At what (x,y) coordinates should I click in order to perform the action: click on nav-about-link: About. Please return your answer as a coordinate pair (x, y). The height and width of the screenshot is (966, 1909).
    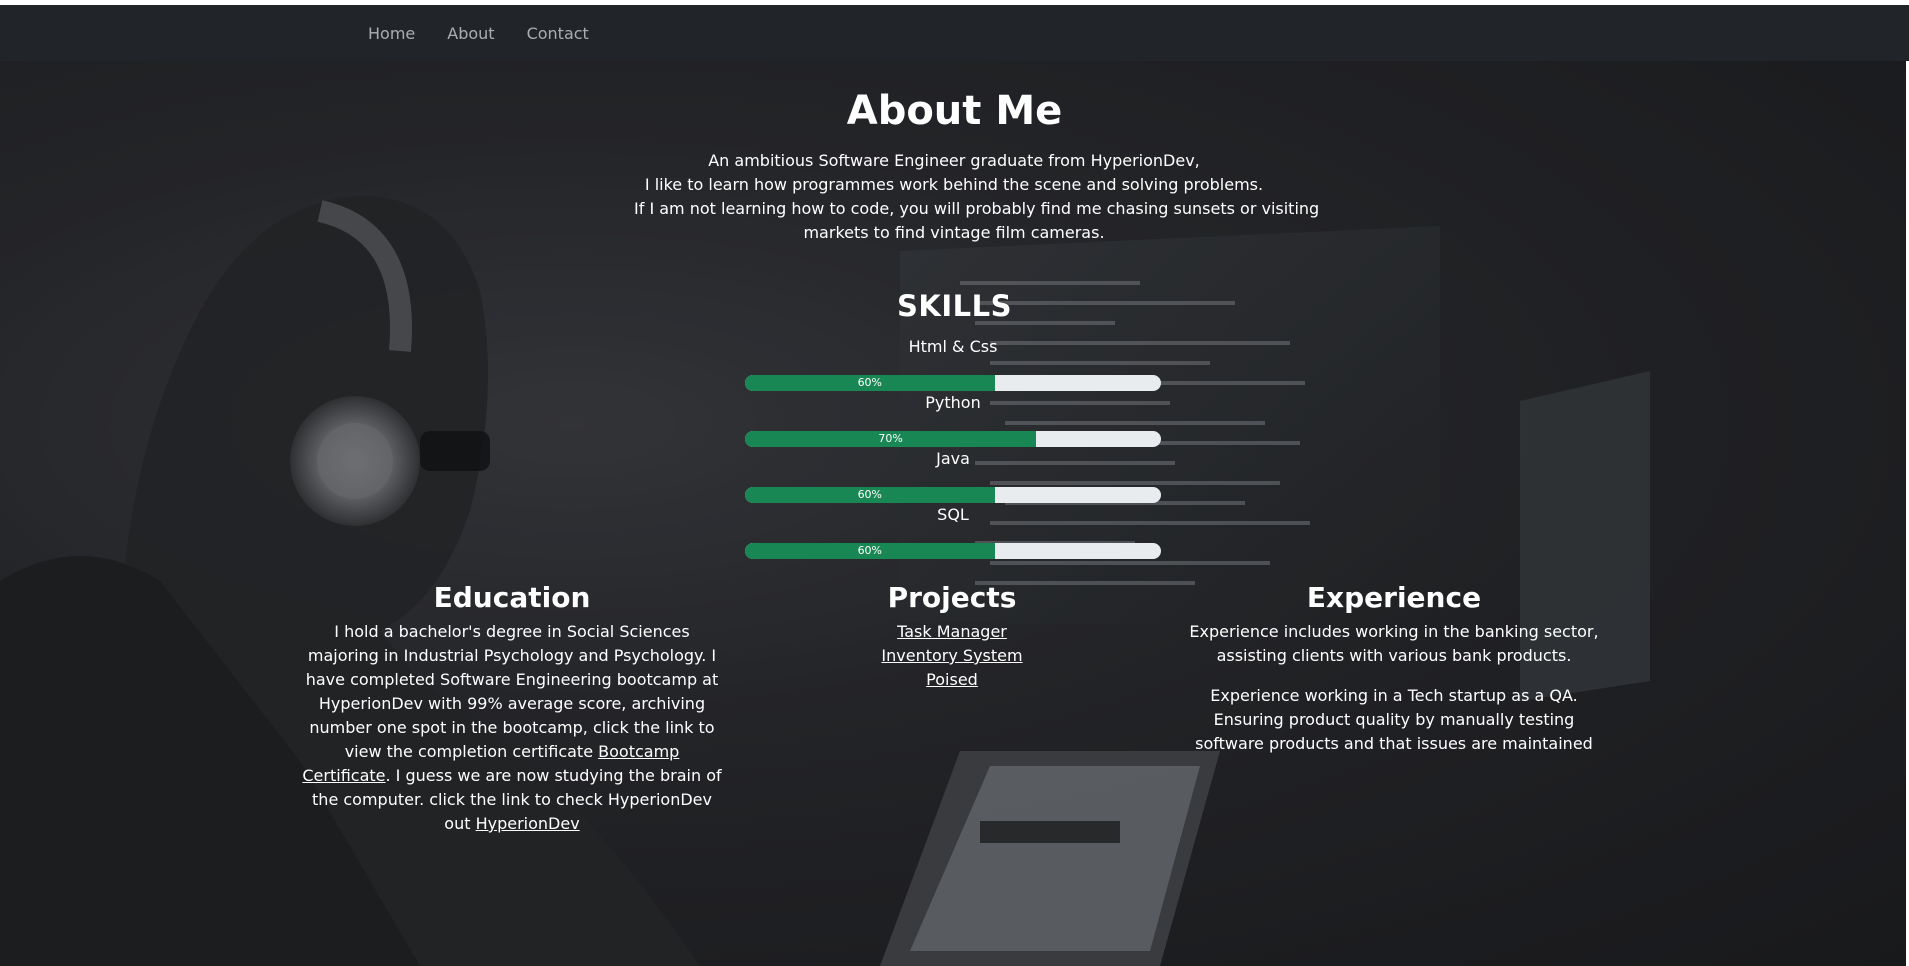
    Looking at the image, I should click on (470, 33).